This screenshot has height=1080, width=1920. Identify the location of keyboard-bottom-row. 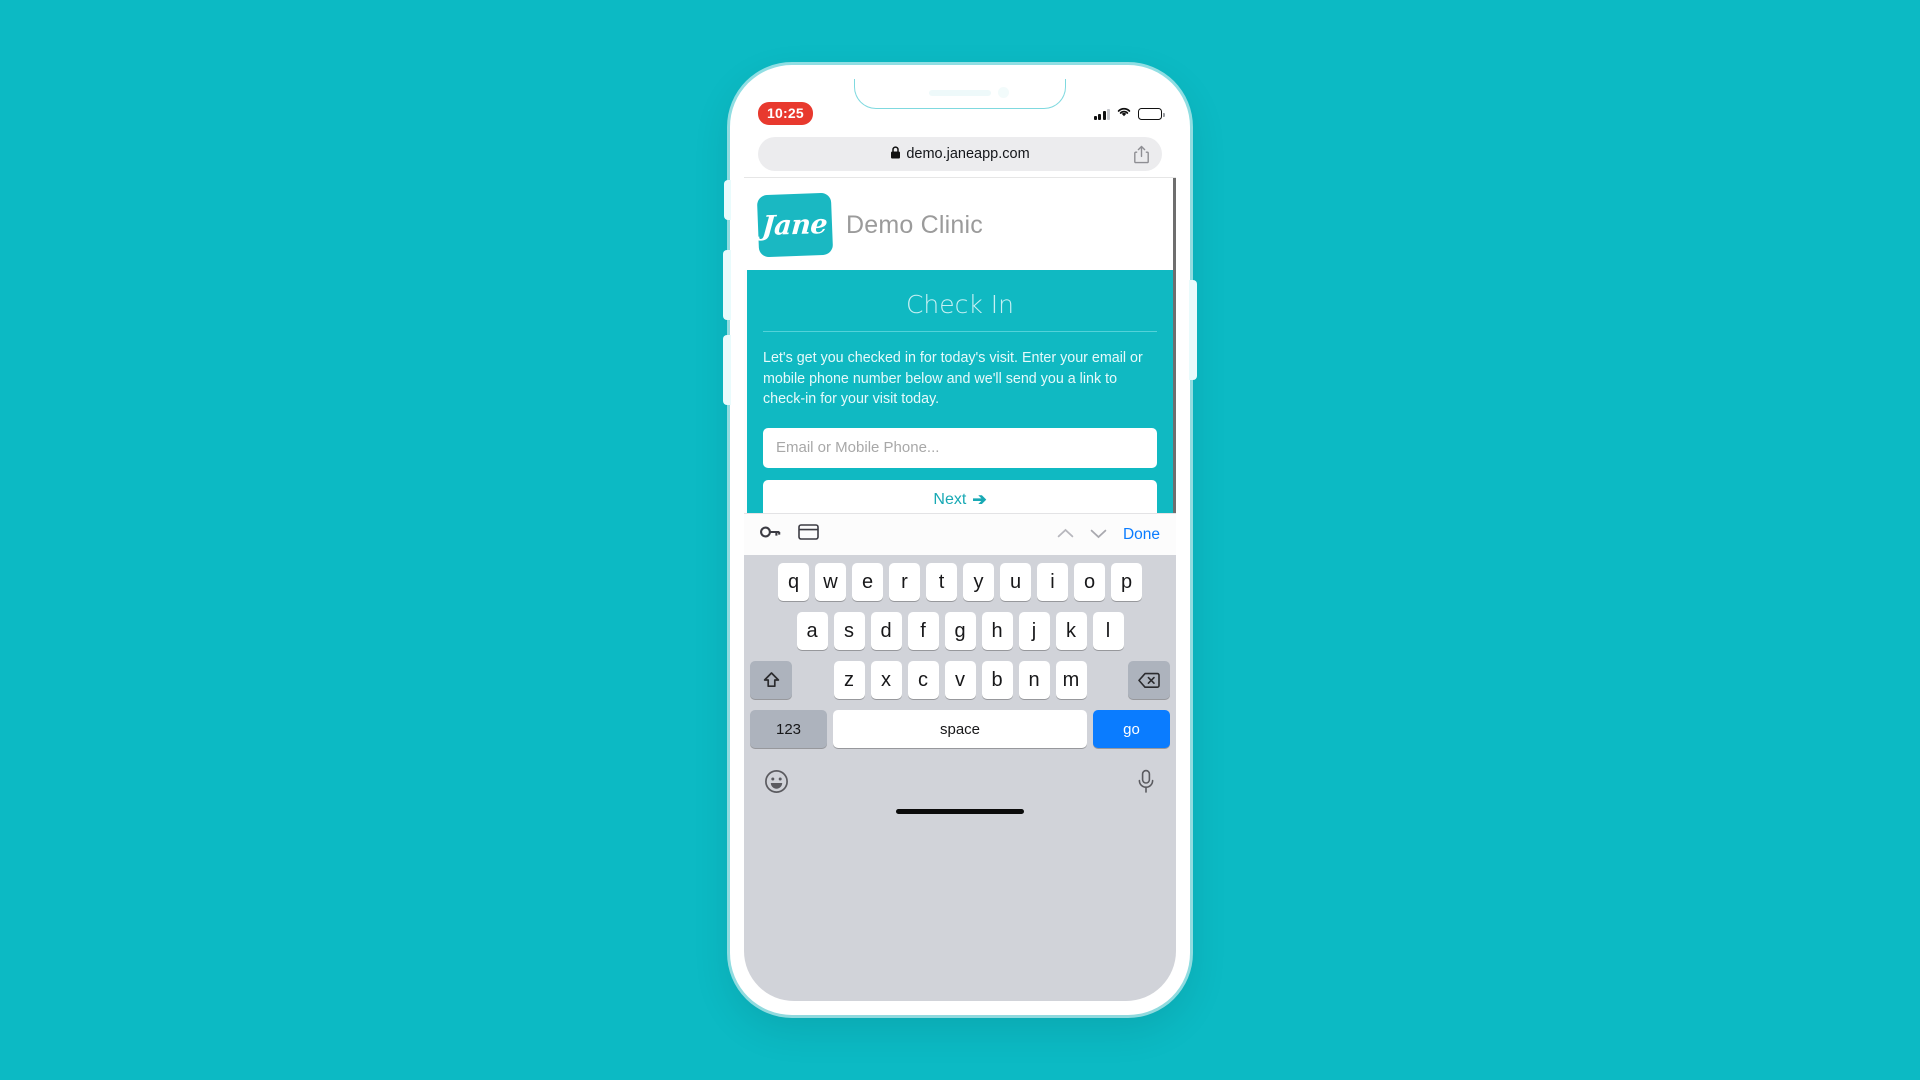
(960, 781).